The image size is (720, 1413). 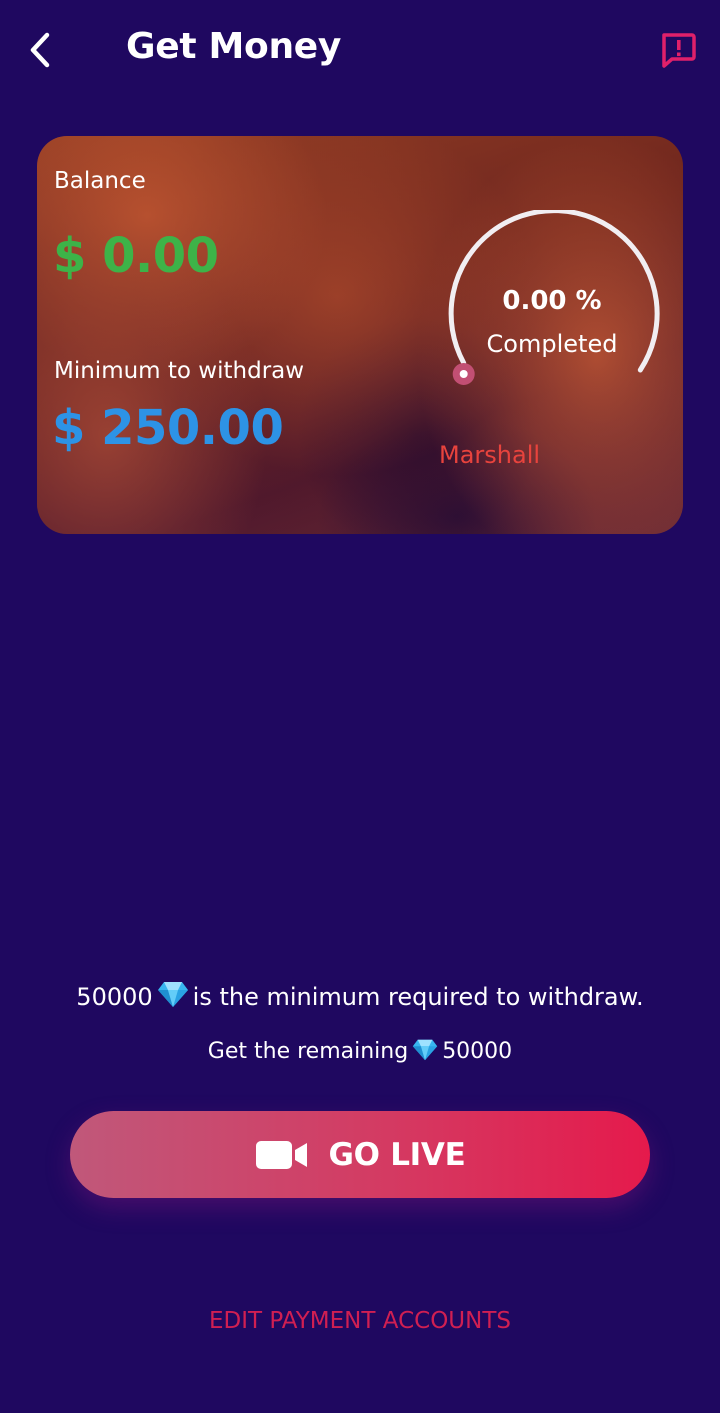 What do you see at coordinates (100, 181) in the screenshot?
I see `balance-label: Balance` at bounding box center [100, 181].